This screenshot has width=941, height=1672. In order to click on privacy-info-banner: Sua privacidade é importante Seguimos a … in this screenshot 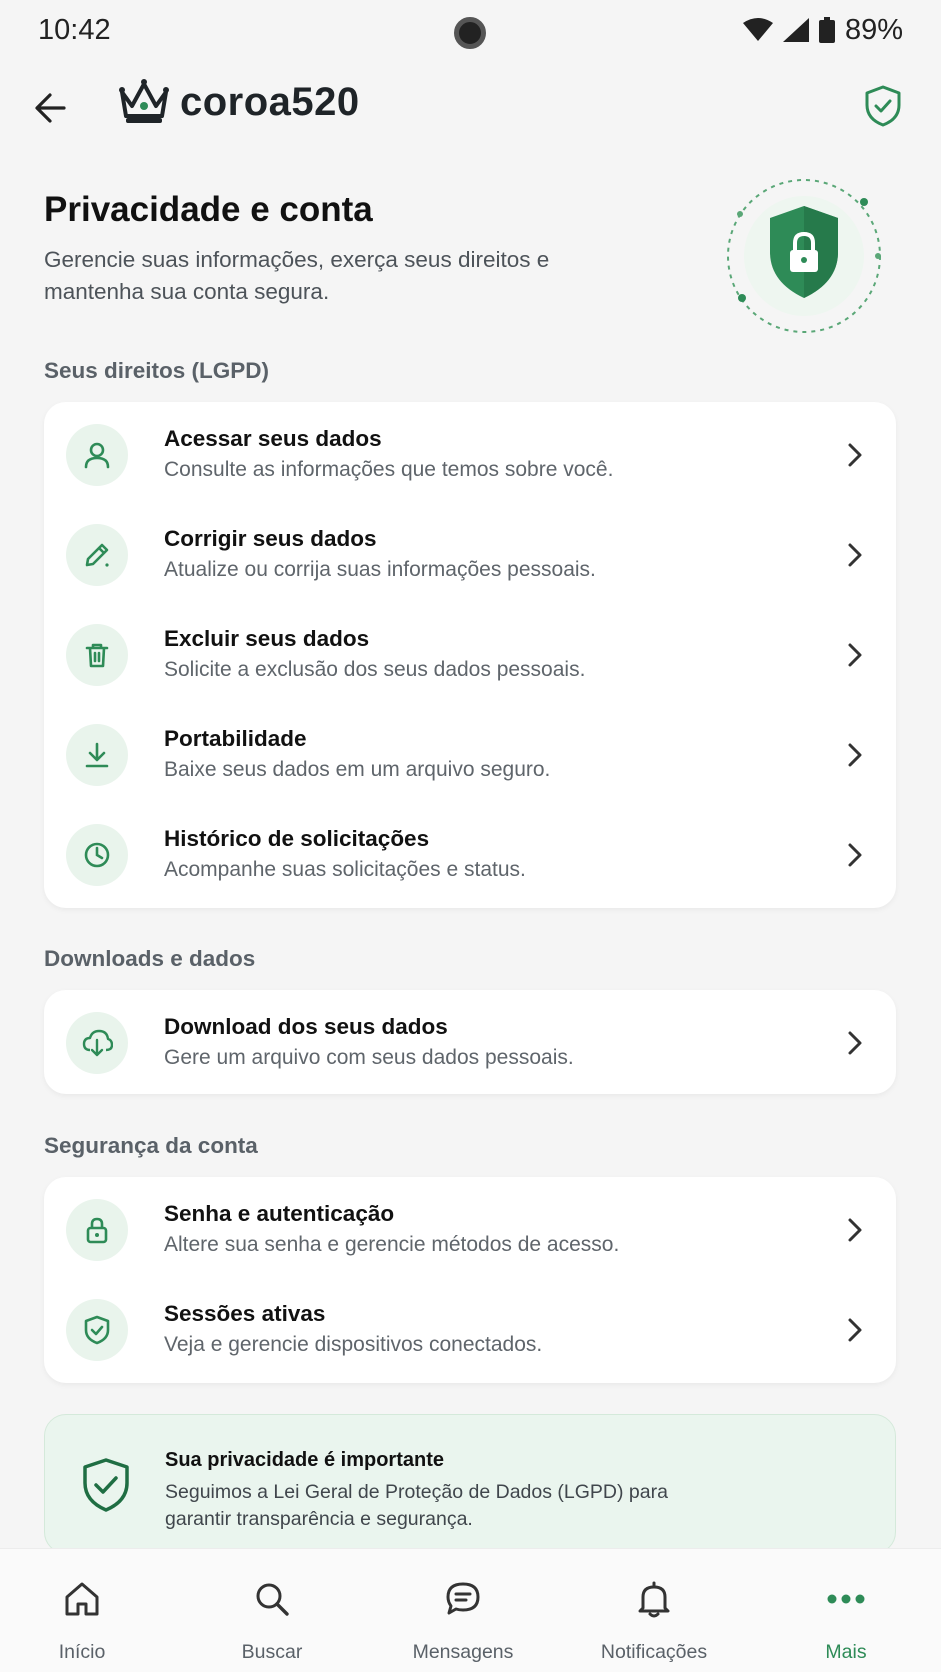, I will do `click(470, 1484)`.